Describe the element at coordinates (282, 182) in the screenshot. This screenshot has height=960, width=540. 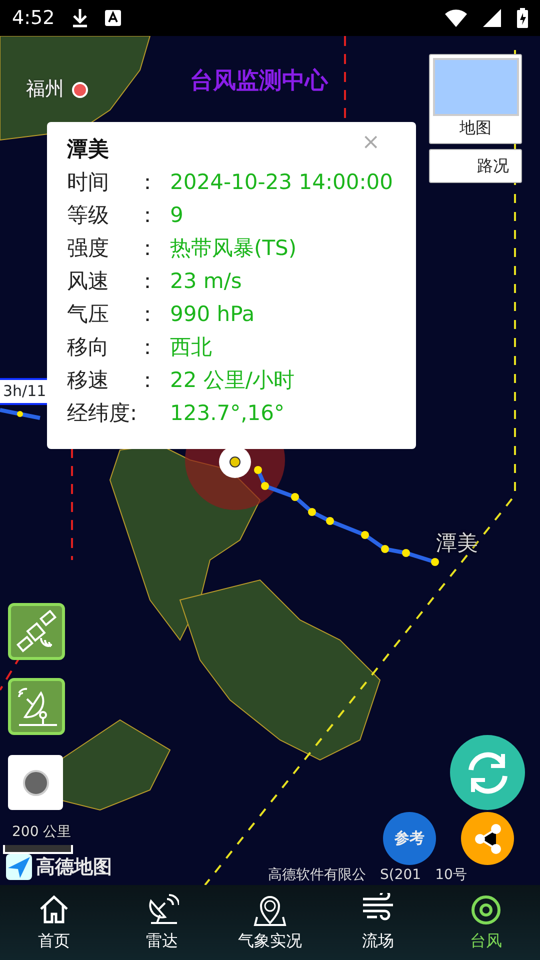
I see `field-value: 2024-10-23 14:00:00` at that location.